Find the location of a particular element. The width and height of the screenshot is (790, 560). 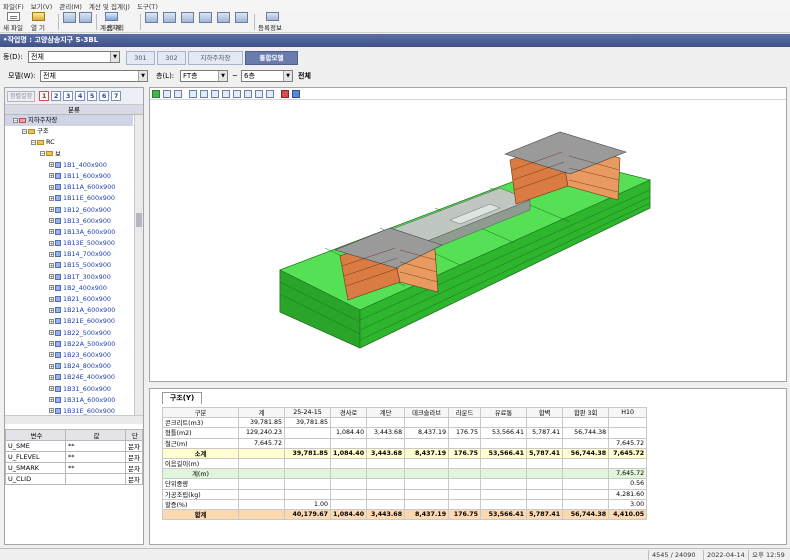

new-file-button: 새 파일 is located at coordinates (13, 22).